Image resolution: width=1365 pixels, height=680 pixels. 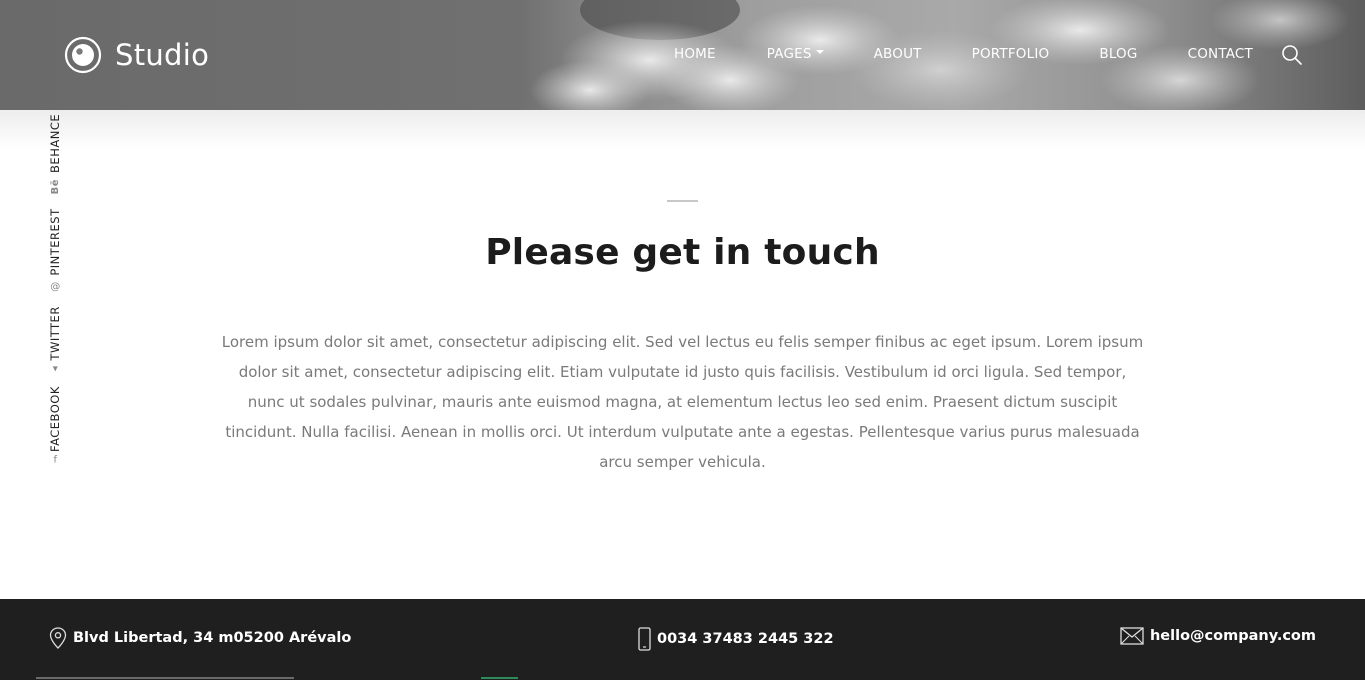 I want to click on search-icon, so click(x=1292, y=55).